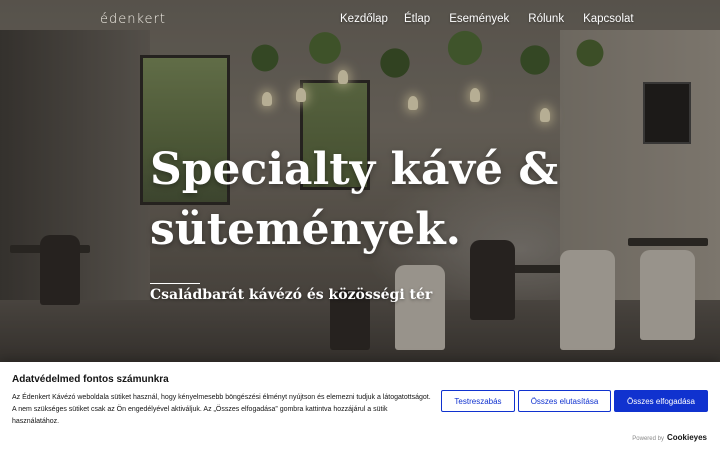 The height and width of the screenshot is (450, 720). I want to click on cookie-decline-all-button: Összes elutasítása, so click(564, 401).